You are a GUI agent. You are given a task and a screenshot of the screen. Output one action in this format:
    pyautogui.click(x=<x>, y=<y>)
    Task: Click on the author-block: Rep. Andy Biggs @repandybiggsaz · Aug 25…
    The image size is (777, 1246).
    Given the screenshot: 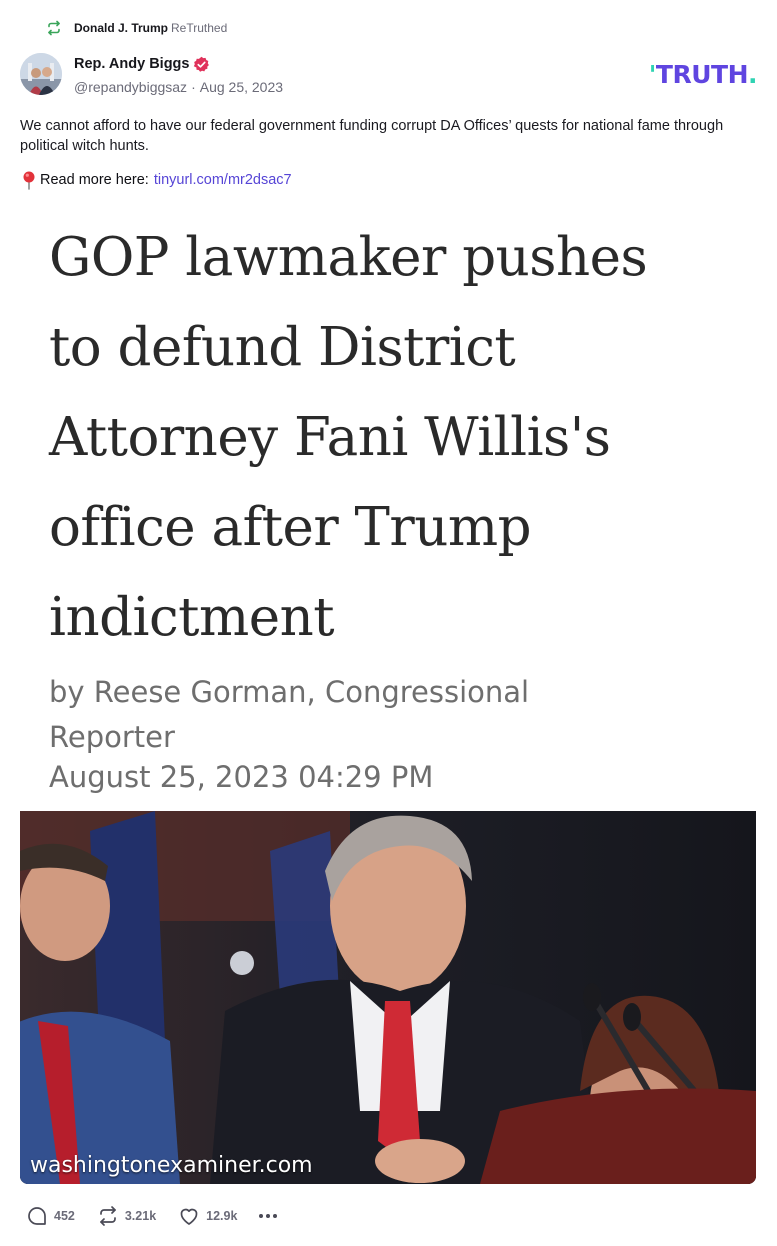 What is the action you would take?
    pyautogui.click(x=178, y=75)
    